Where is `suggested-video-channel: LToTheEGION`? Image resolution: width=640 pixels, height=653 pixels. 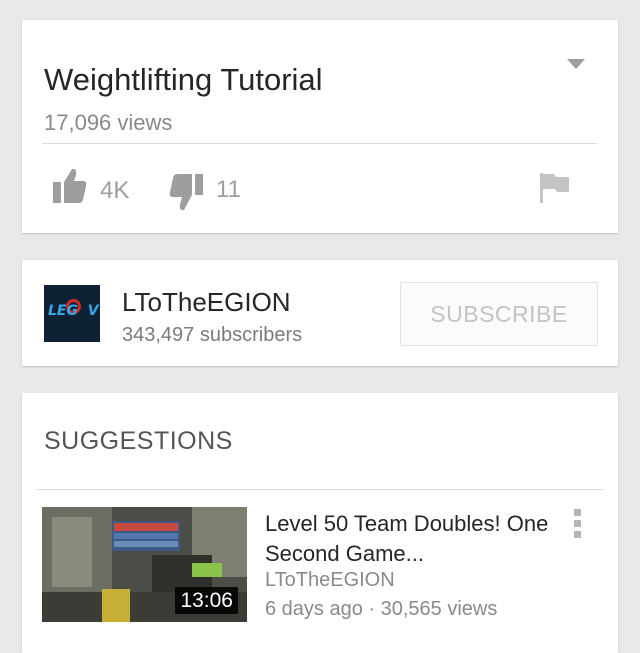 suggested-video-channel: LToTheEGION is located at coordinates (330, 580).